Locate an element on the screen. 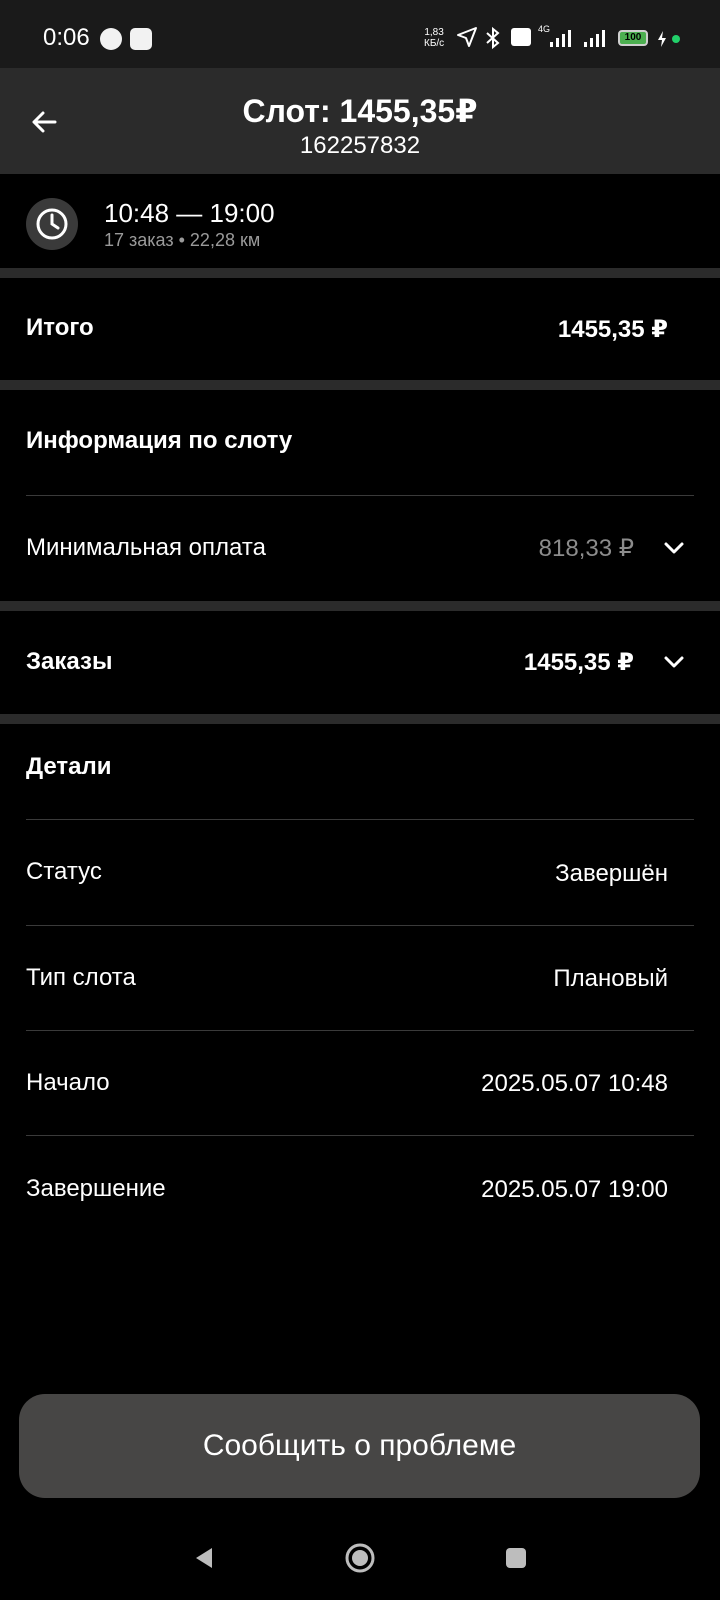 The height and width of the screenshot is (1600, 720). status-label: Статус is located at coordinates (64, 871).